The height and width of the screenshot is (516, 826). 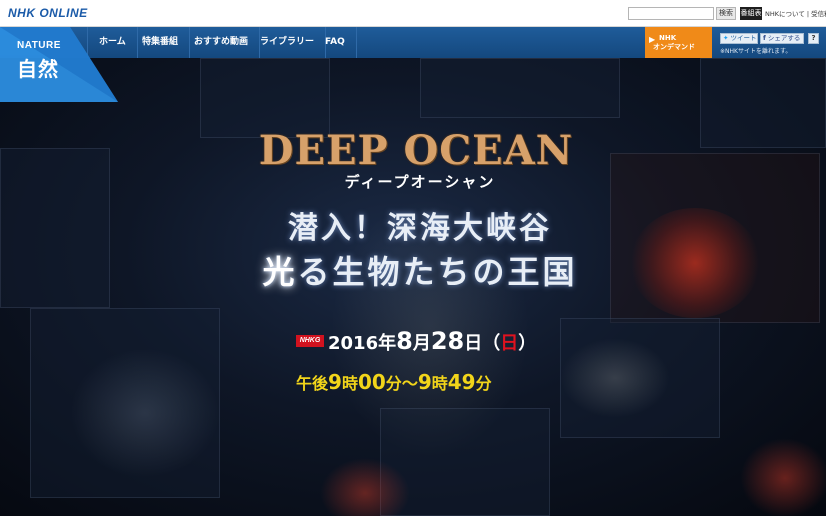 I want to click on nature-label: NATURE, so click(x=39, y=45).